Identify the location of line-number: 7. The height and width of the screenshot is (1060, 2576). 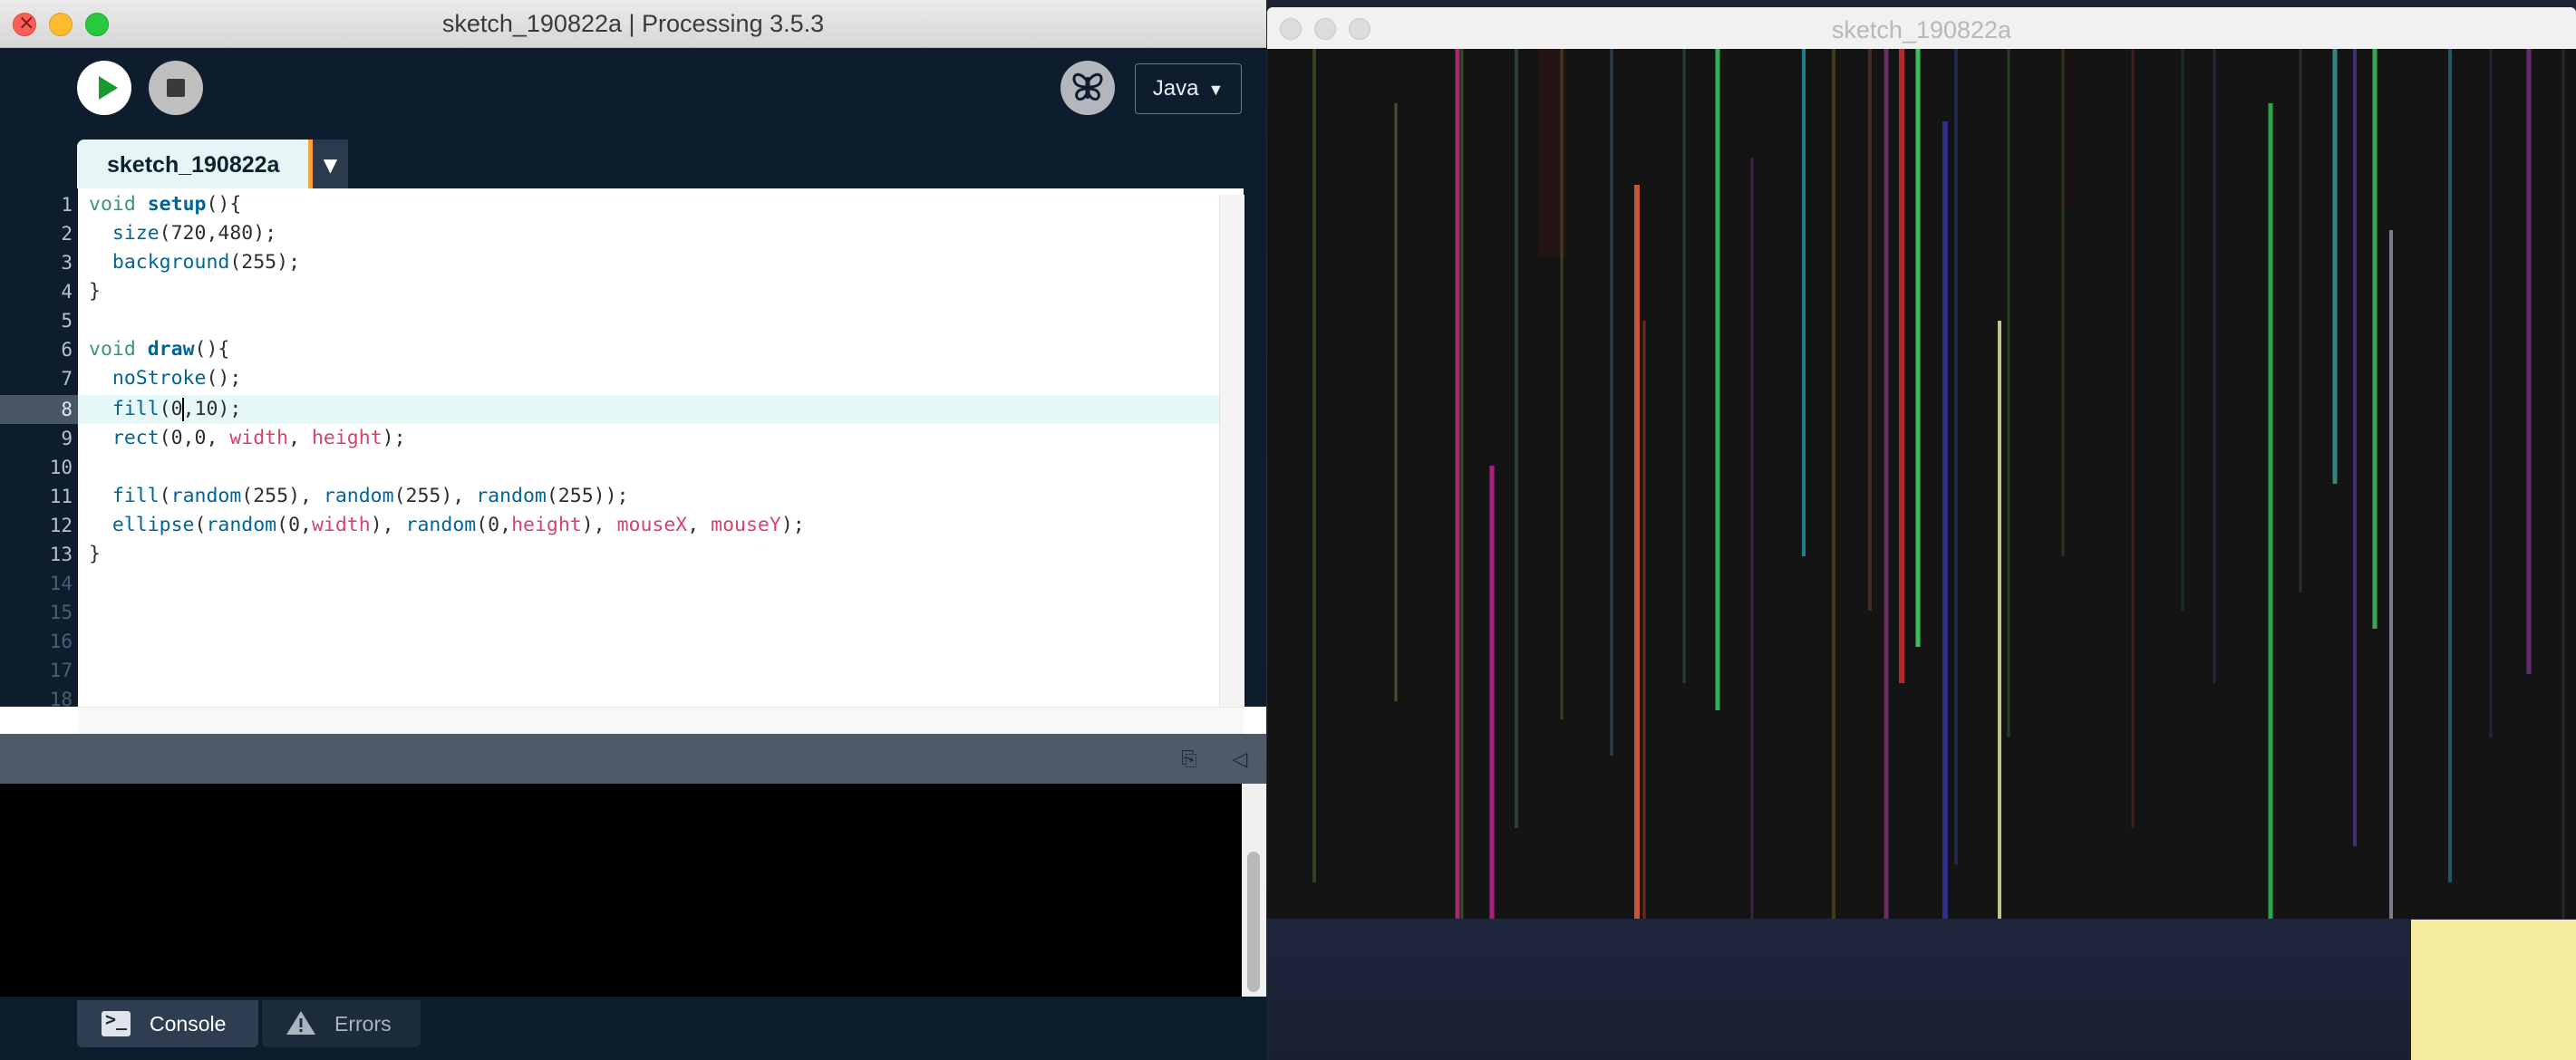
(67, 379).